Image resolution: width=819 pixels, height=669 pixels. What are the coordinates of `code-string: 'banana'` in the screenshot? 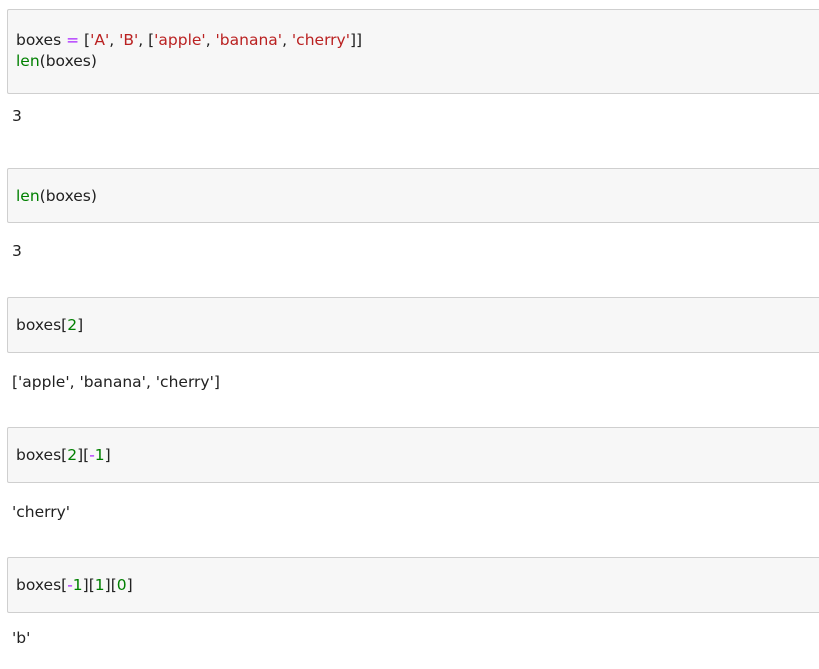 It's located at (249, 40).